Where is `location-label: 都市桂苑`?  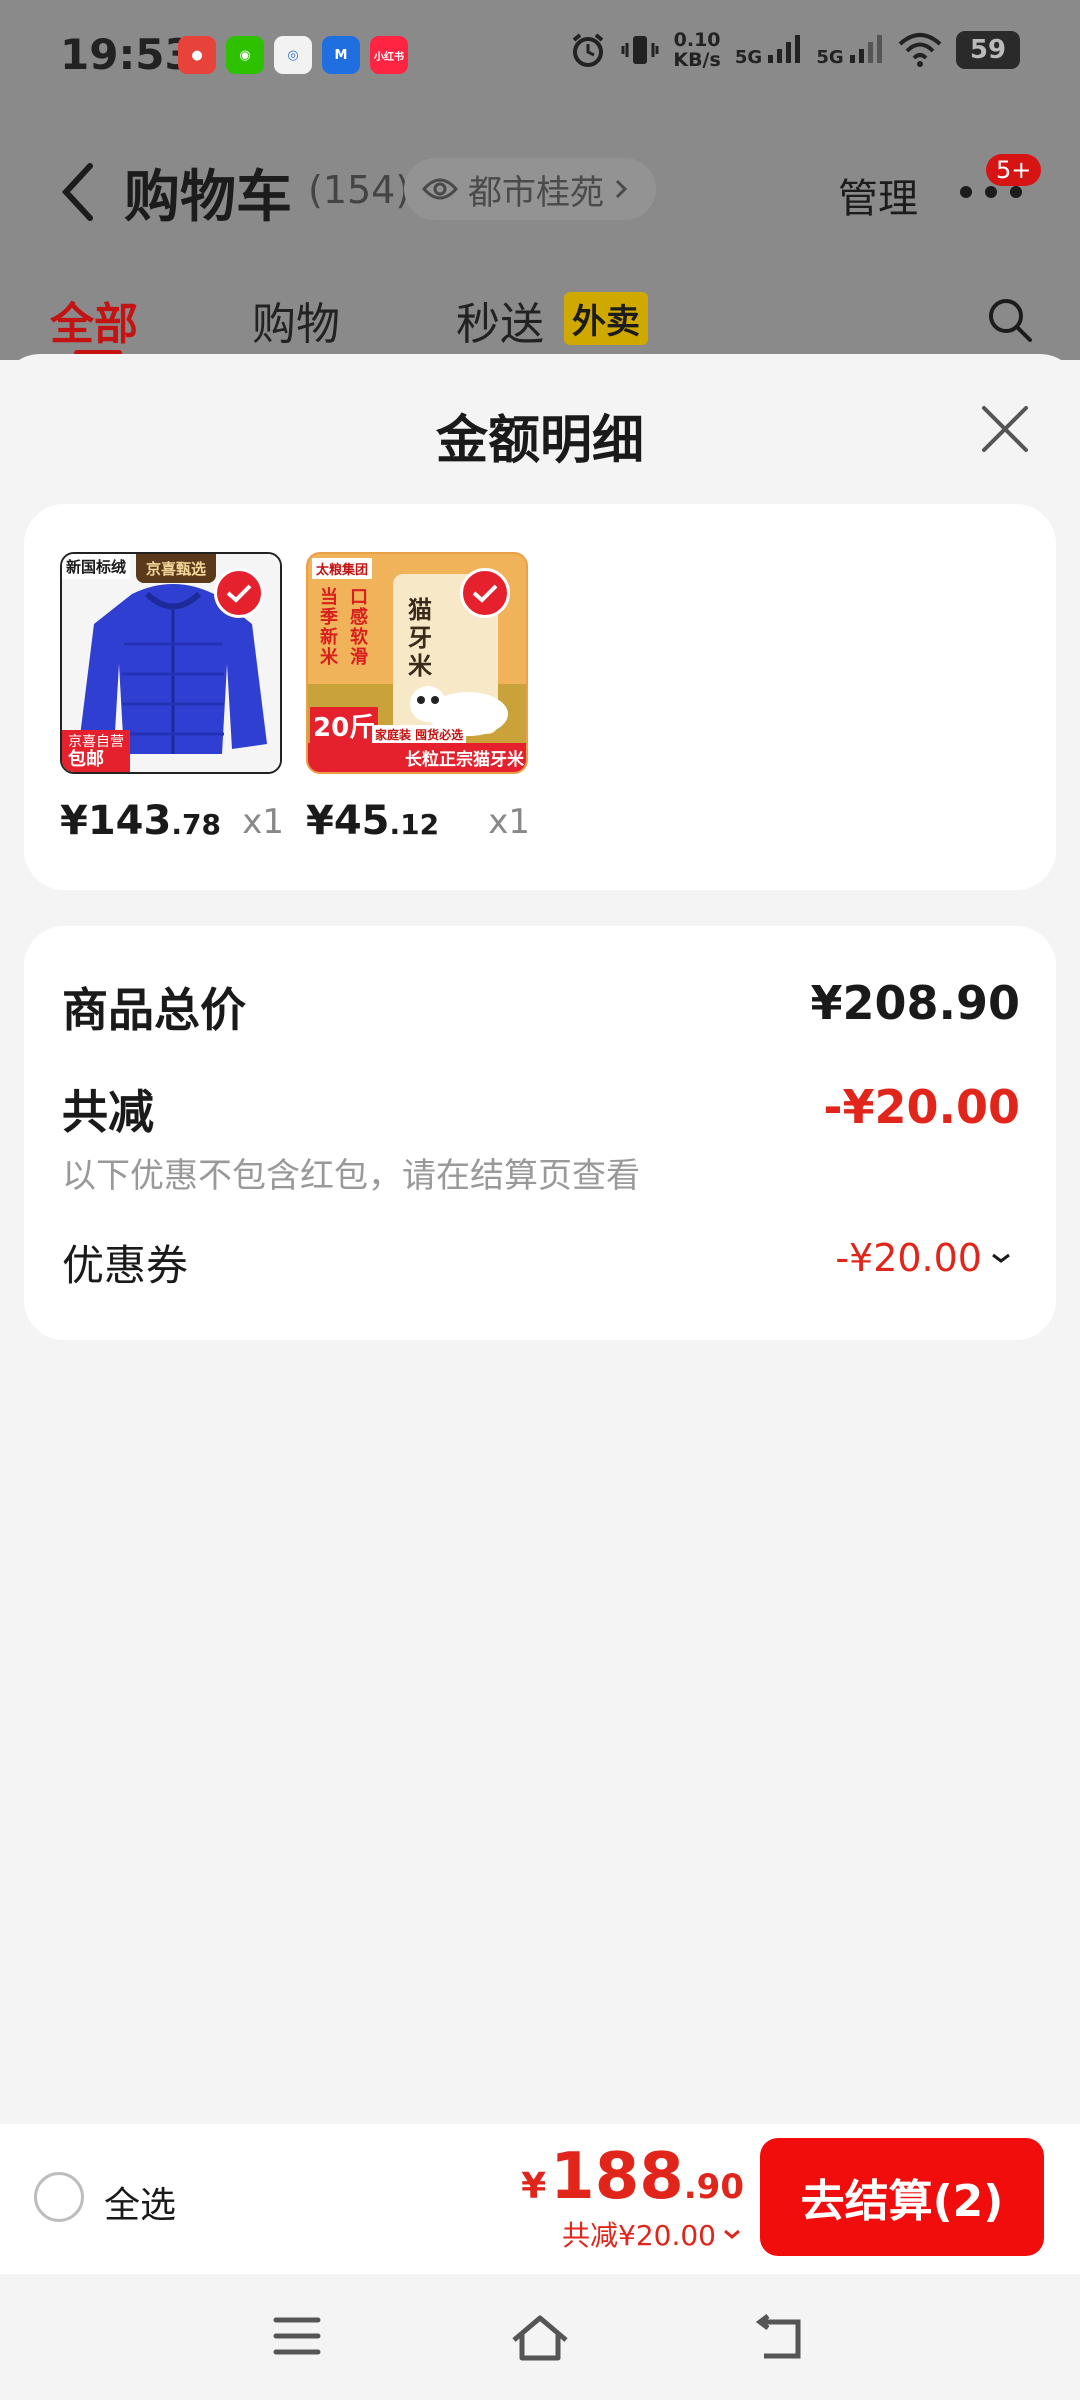 location-label: 都市桂苑 is located at coordinates (536, 192).